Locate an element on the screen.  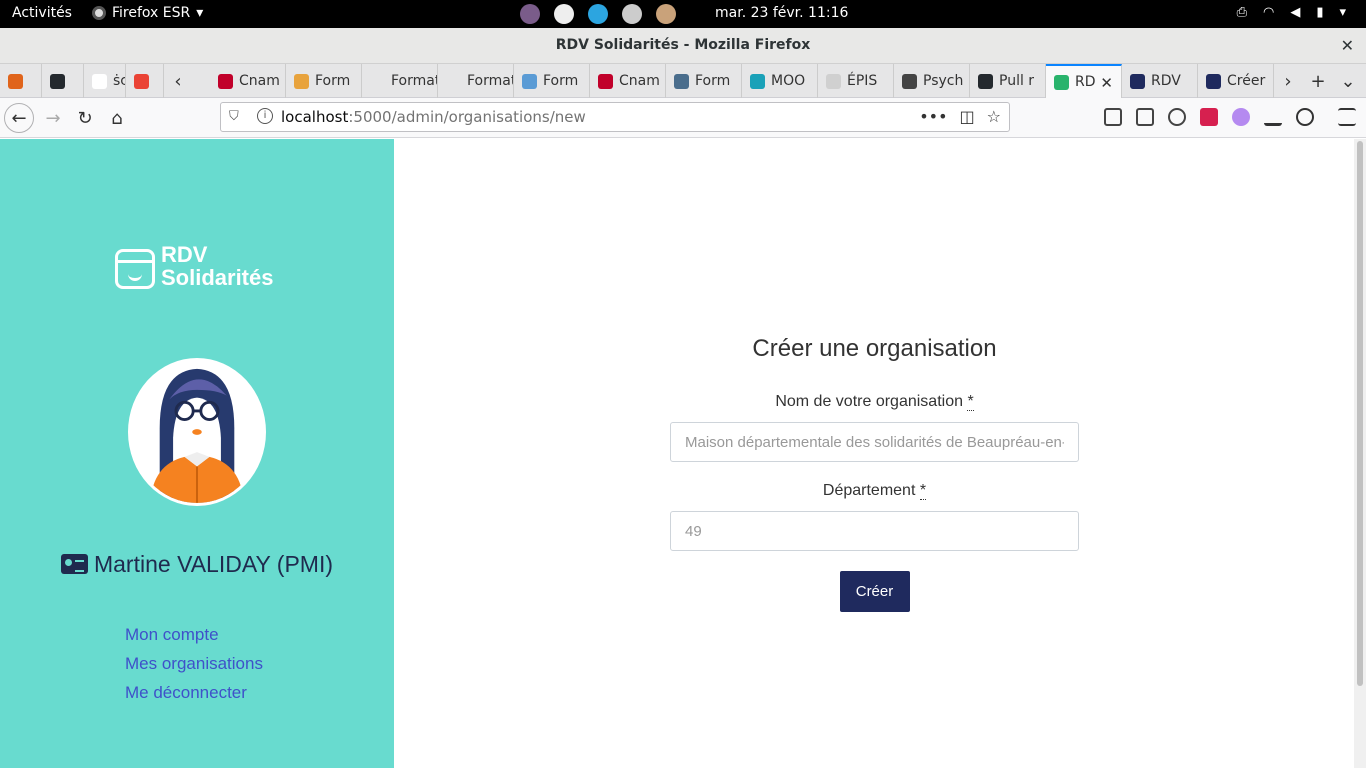
app-menu: Firefox ESR ▾ is located at coordinates (147, 13).